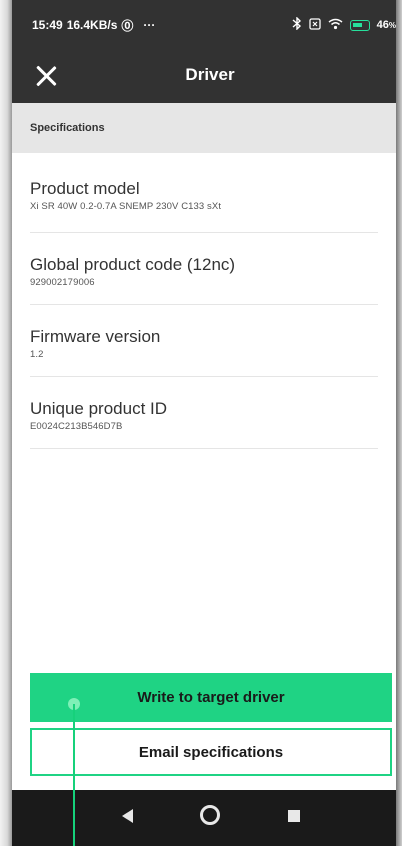 This screenshot has height=846, width=402. I want to click on spec-label: Firmware version, so click(95, 336).